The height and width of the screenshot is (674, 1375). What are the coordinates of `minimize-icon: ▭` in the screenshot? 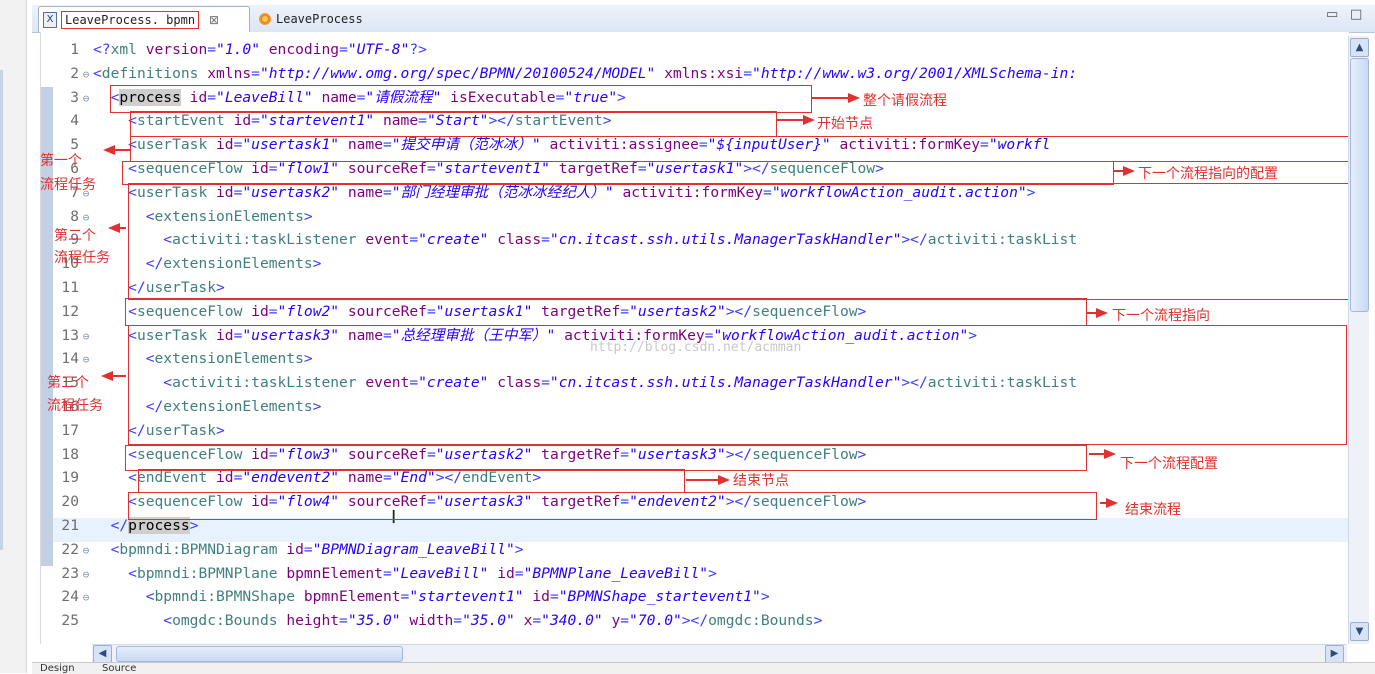 It's located at (1332, 14).